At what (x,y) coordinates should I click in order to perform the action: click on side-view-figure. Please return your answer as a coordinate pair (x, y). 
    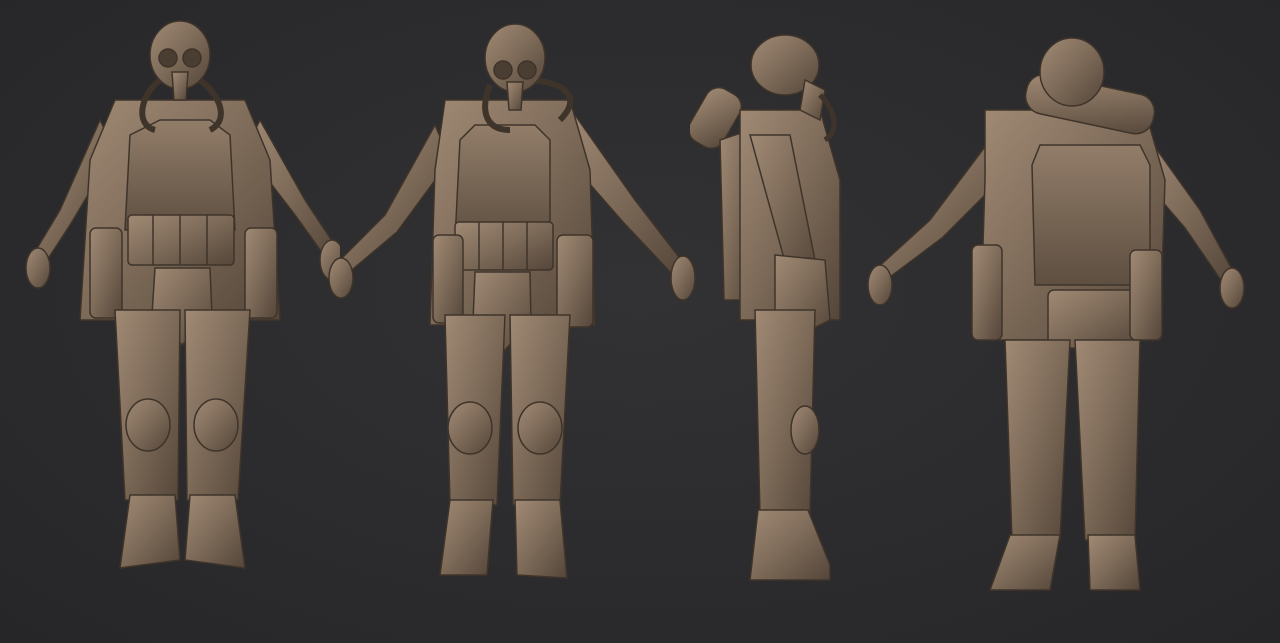
    Looking at the image, I should click on (780, 321).